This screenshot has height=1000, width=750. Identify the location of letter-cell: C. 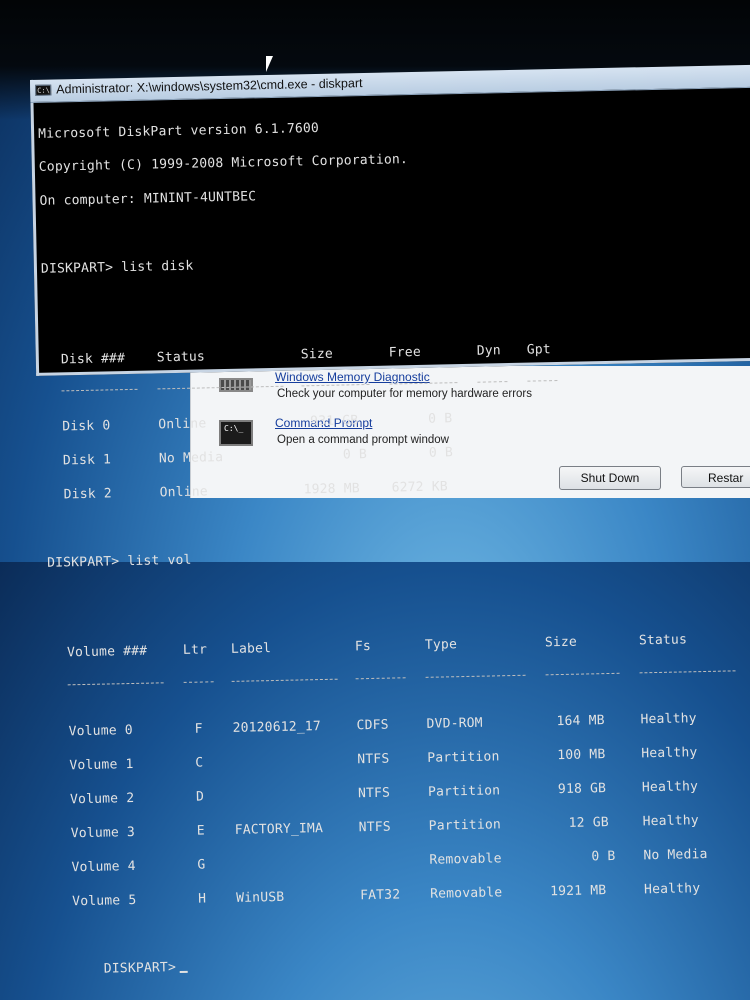
(199, 763).